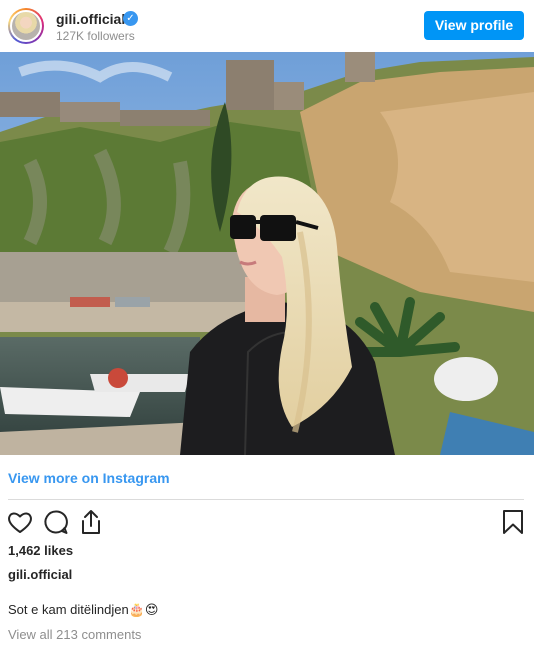 The width and height of the screenshot is (534, 653). What do you see at coordinates (83, 609) in the screenshot?
I see `caption-text: Sot e kam ditëlindjen🎂😍` at bounding box center [83, 609].